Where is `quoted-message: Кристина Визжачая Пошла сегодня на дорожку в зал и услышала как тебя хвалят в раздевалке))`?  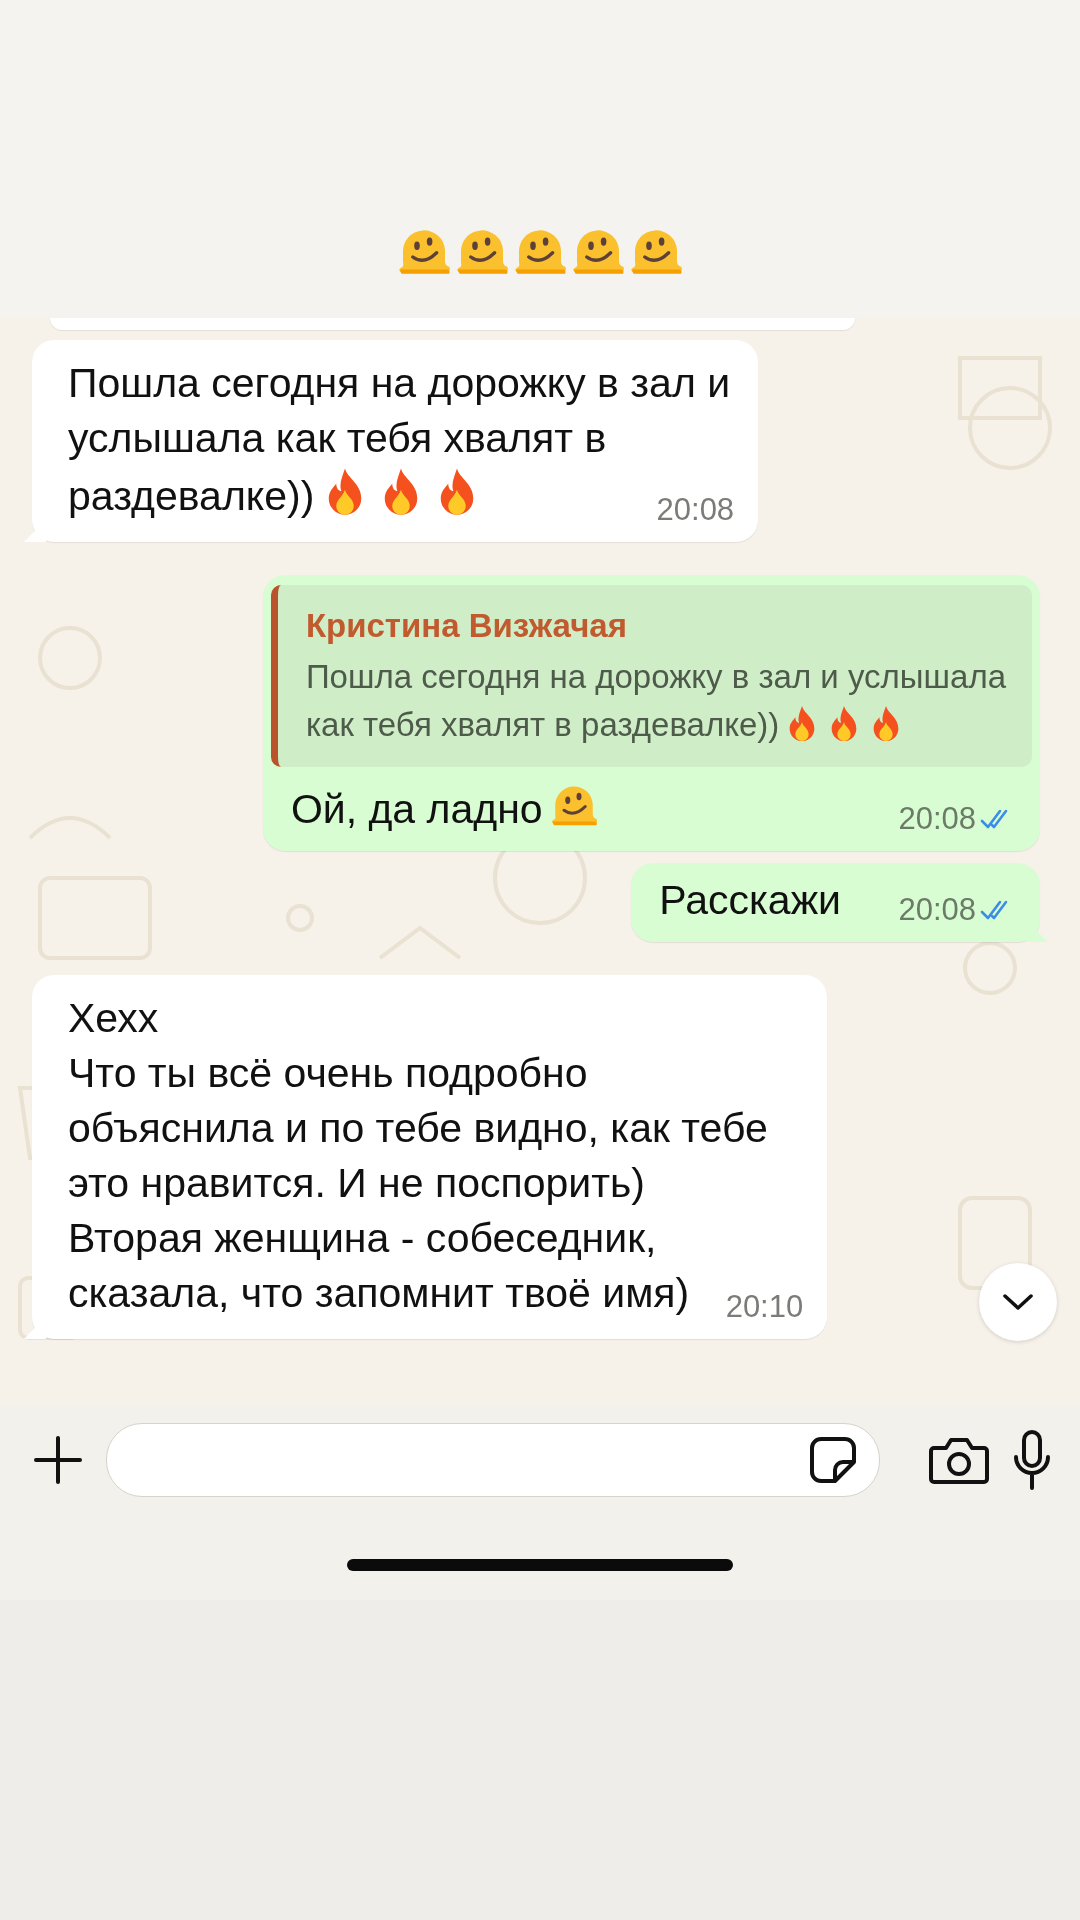 quoted-message: Кристина Визжачая Пошла сегодня на дорожку в зал и услышала как тебя хвалят в раздевалке)) is located at coordinates (651, 676).